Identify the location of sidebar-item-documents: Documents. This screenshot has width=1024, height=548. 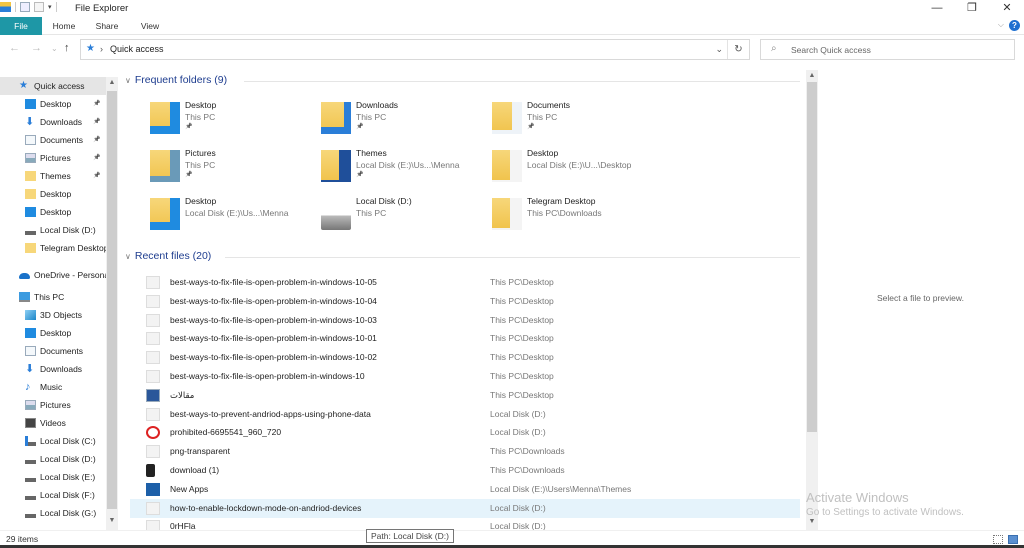
(53, 351).